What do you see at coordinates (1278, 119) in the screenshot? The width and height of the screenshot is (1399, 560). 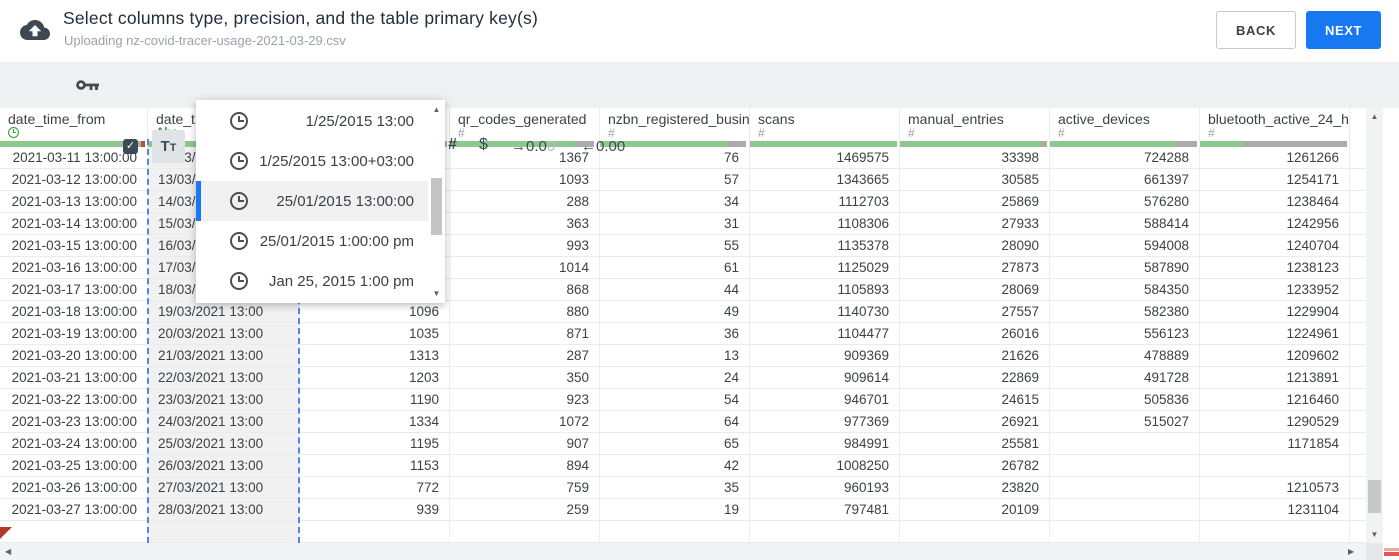 I see `column-name: bluetooth_active_24_hr_` at bounding box center [1278, 119].